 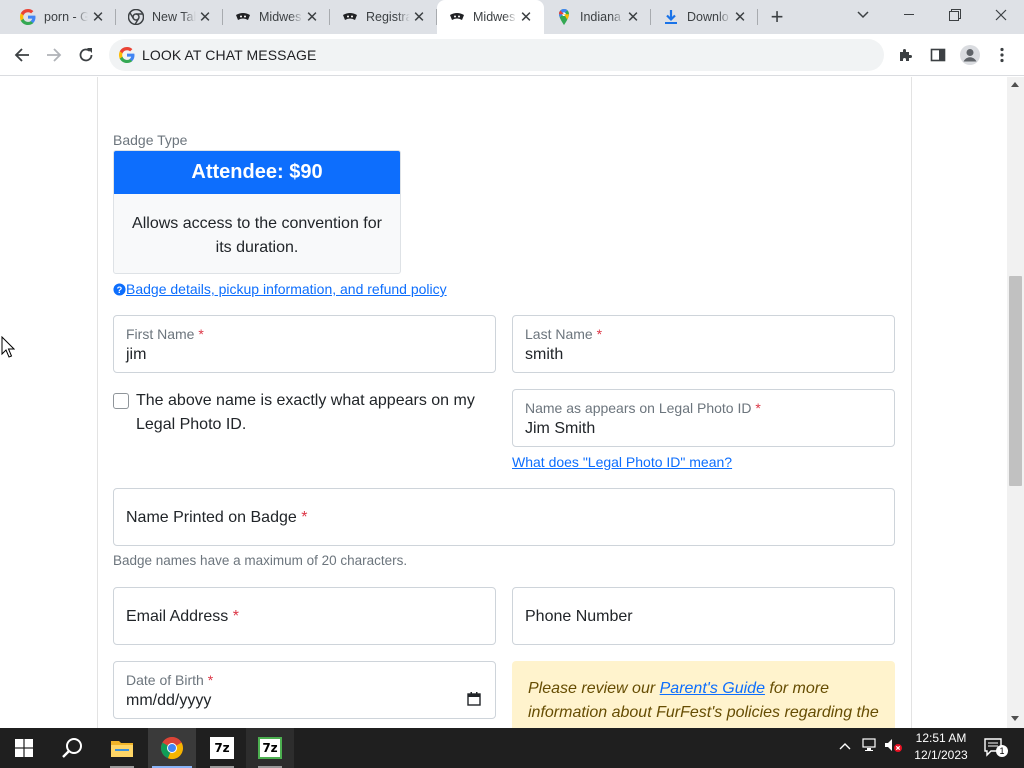 I want to click on chrome-icon, so click(x=136, y=17).